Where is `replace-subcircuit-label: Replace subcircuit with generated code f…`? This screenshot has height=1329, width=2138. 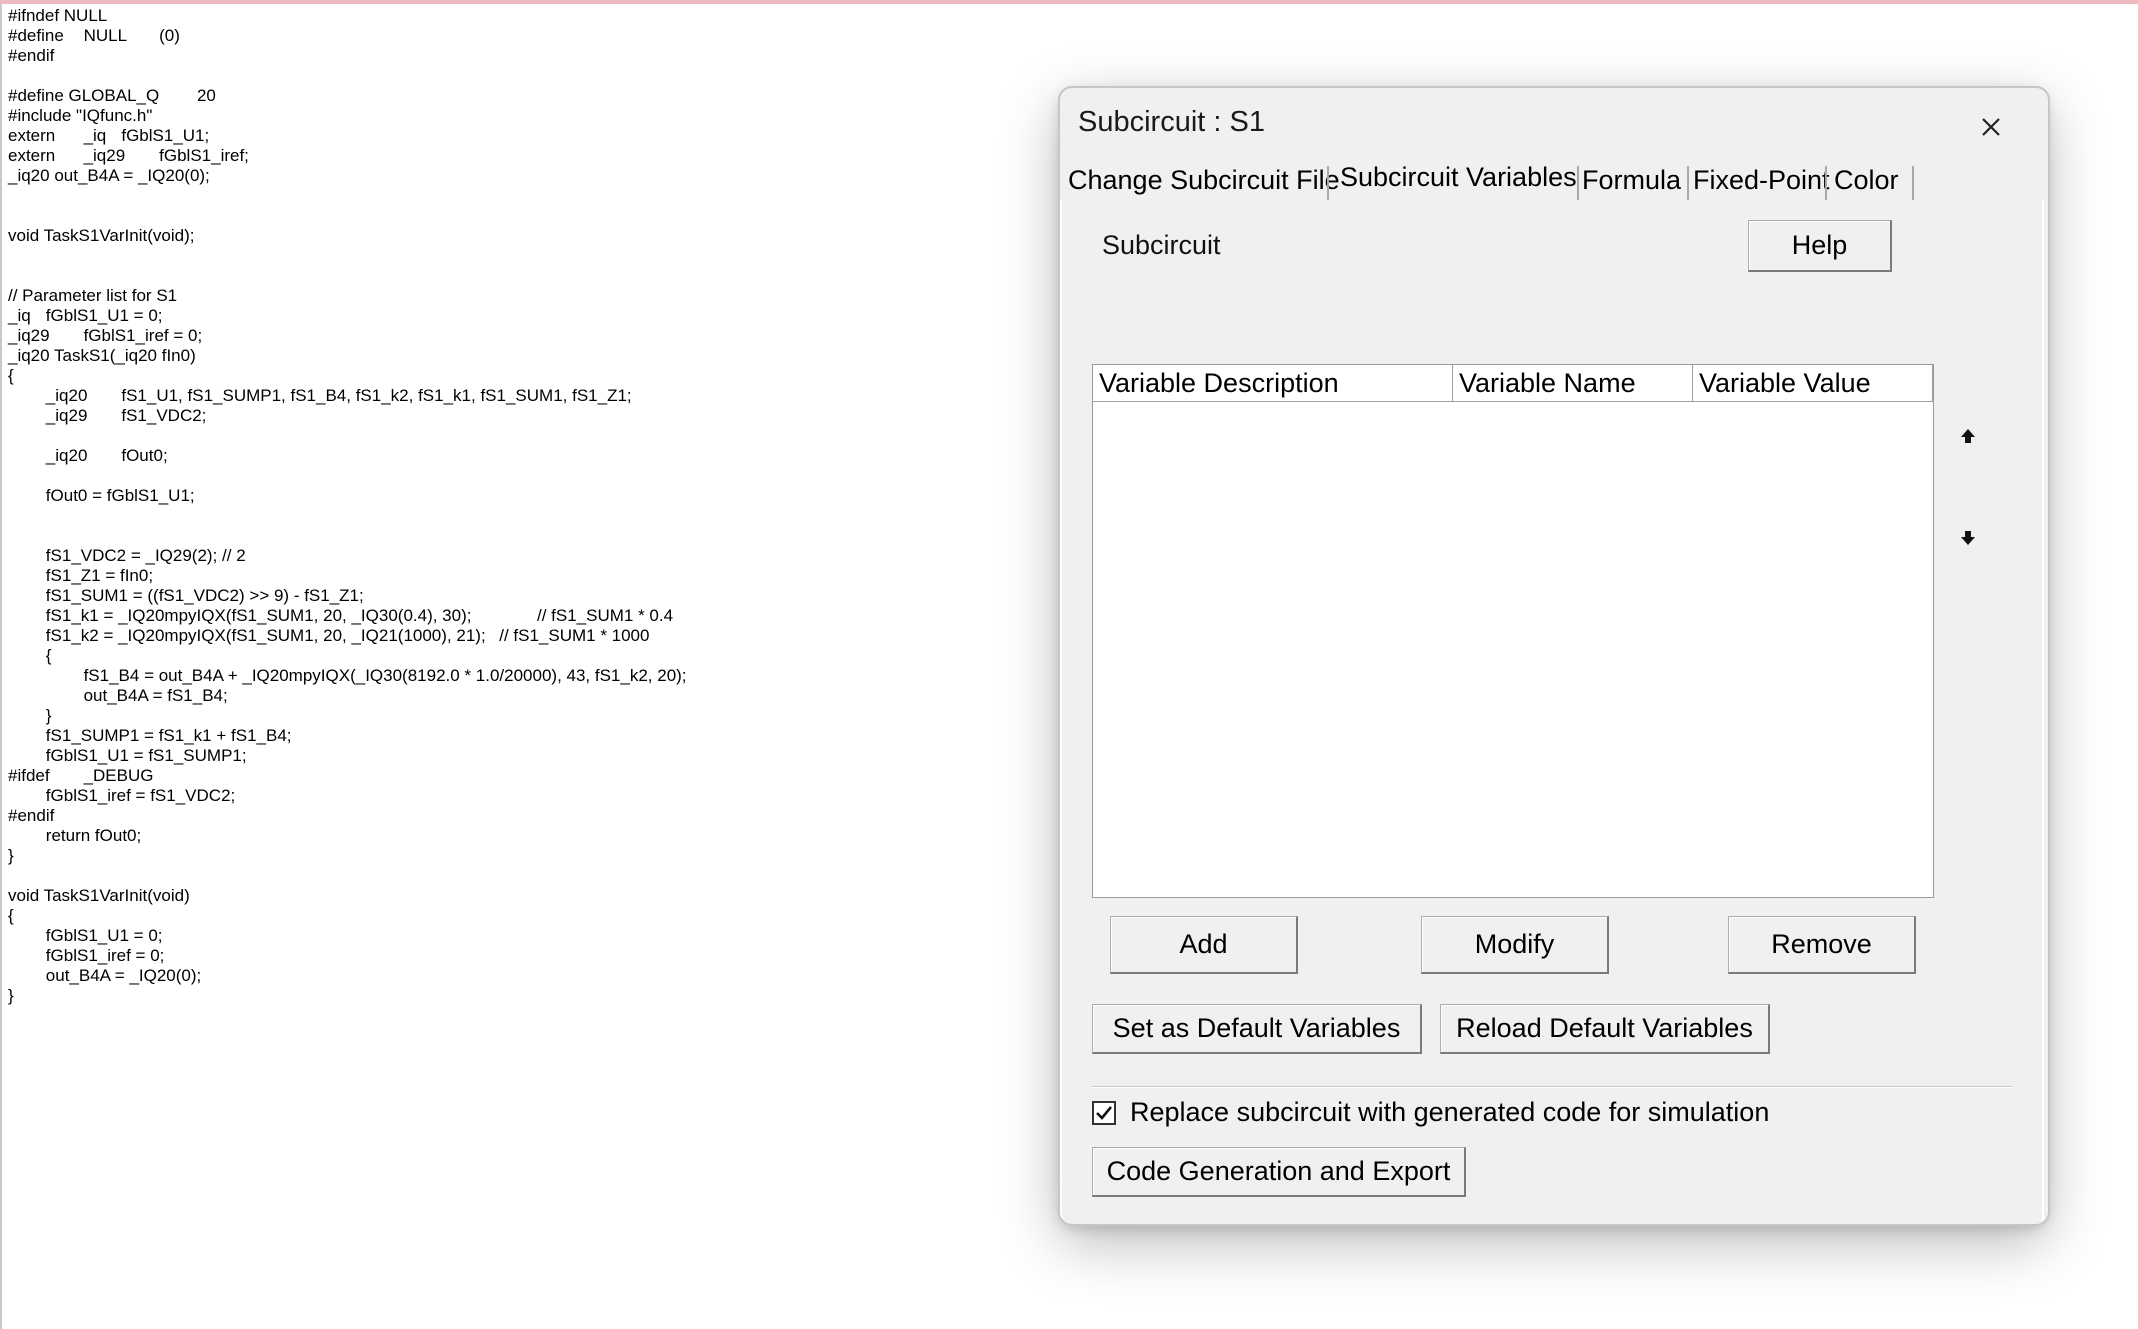 replace-subcircuit-label: Replace subcircuit with generated code f… is located at coordinates (1449, 1112).